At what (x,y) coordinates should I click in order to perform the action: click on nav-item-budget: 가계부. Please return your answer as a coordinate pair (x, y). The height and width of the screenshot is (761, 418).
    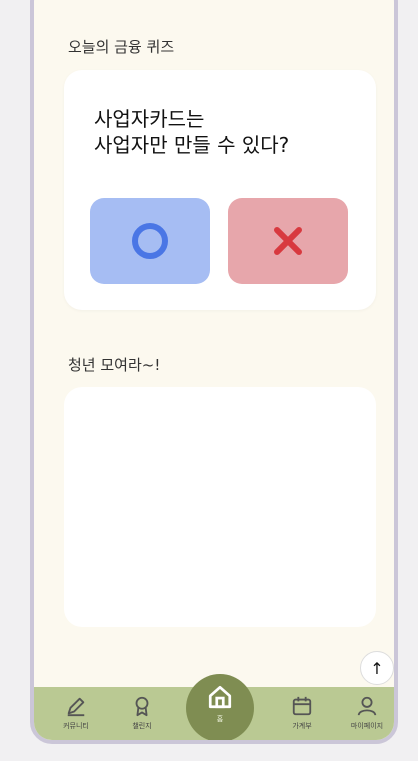
    Looking at the image, I should click on (302, 713).